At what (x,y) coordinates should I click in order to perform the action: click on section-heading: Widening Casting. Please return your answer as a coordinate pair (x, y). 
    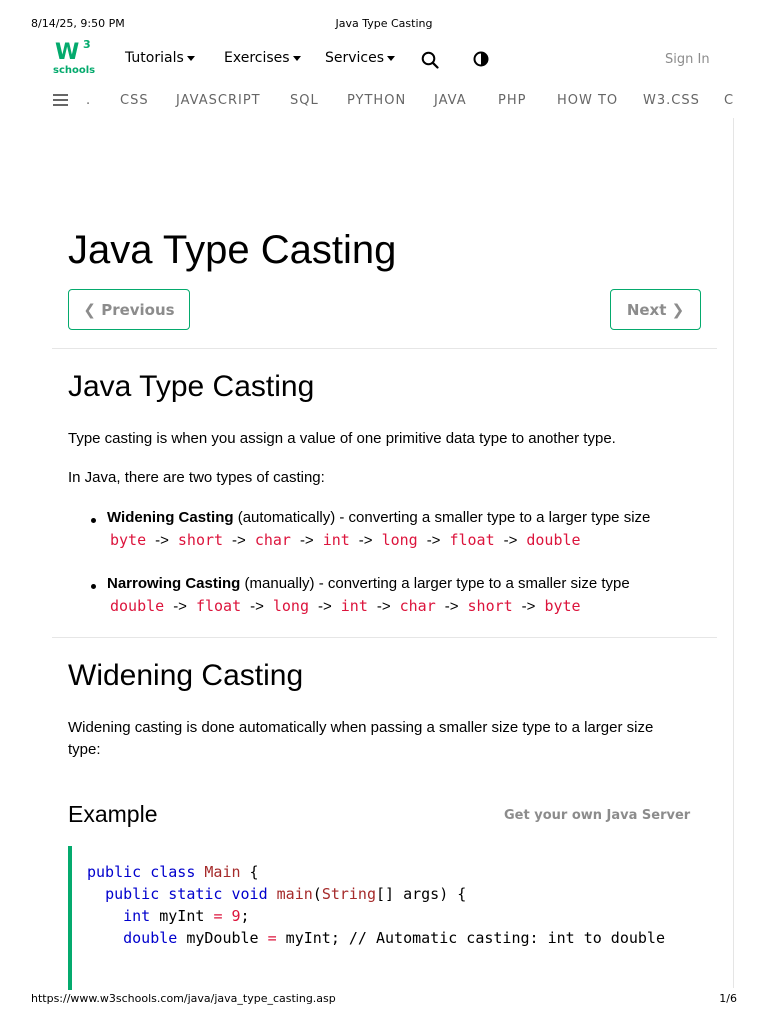
    Looking at the image, I should click on (186, 675).